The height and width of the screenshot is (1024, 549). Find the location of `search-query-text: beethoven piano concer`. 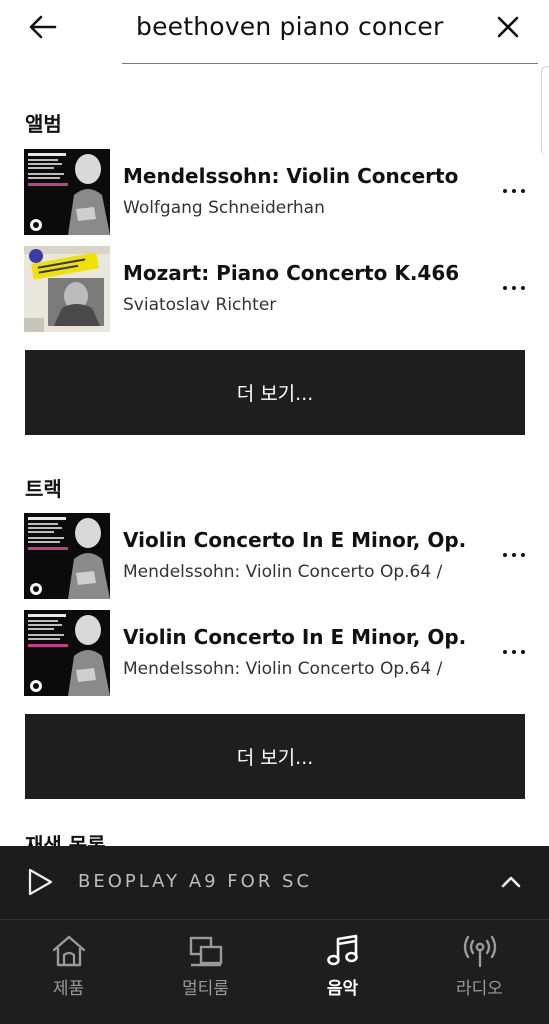

search-query-text: beethoven piano concer is located at coordinates (301, 26).